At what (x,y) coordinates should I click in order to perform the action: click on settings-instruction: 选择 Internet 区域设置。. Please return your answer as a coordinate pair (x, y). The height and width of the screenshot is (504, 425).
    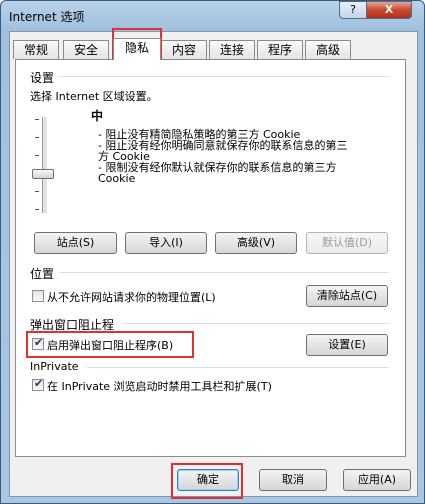
    Looking at the image, I should click on (94, 96).